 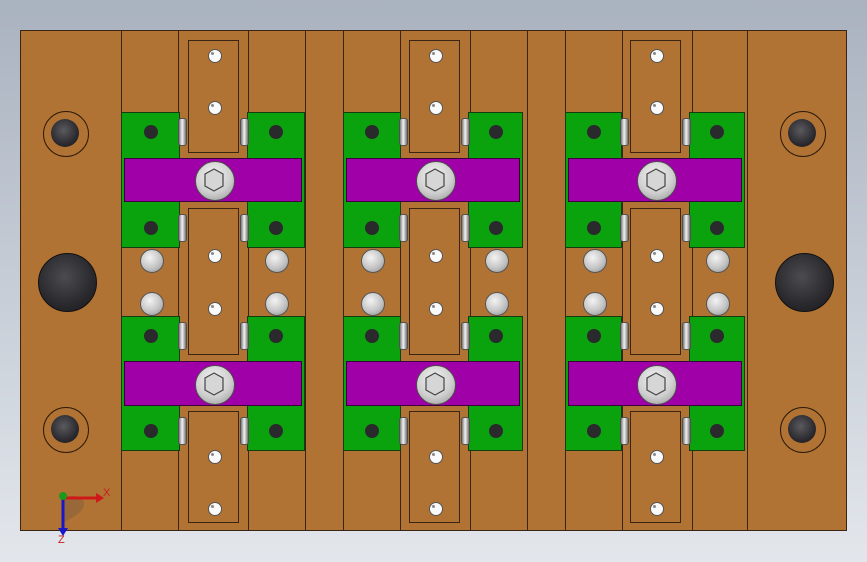 I want to click on coordinate-triad: X Z, so click(x=84, y=515).